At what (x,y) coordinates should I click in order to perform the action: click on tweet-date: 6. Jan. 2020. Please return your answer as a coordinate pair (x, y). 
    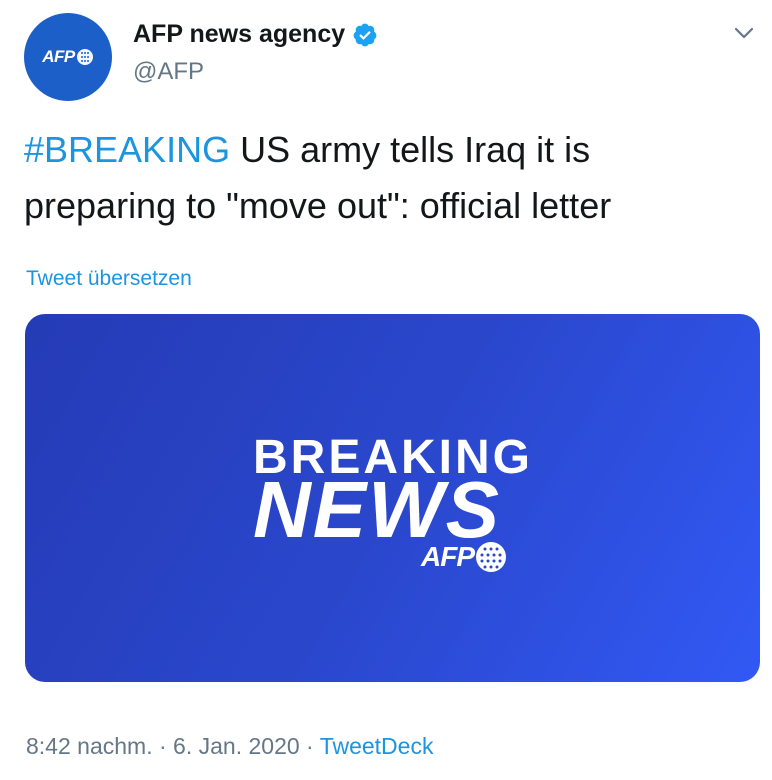
    Looking at the image, I should click on (236, 746).